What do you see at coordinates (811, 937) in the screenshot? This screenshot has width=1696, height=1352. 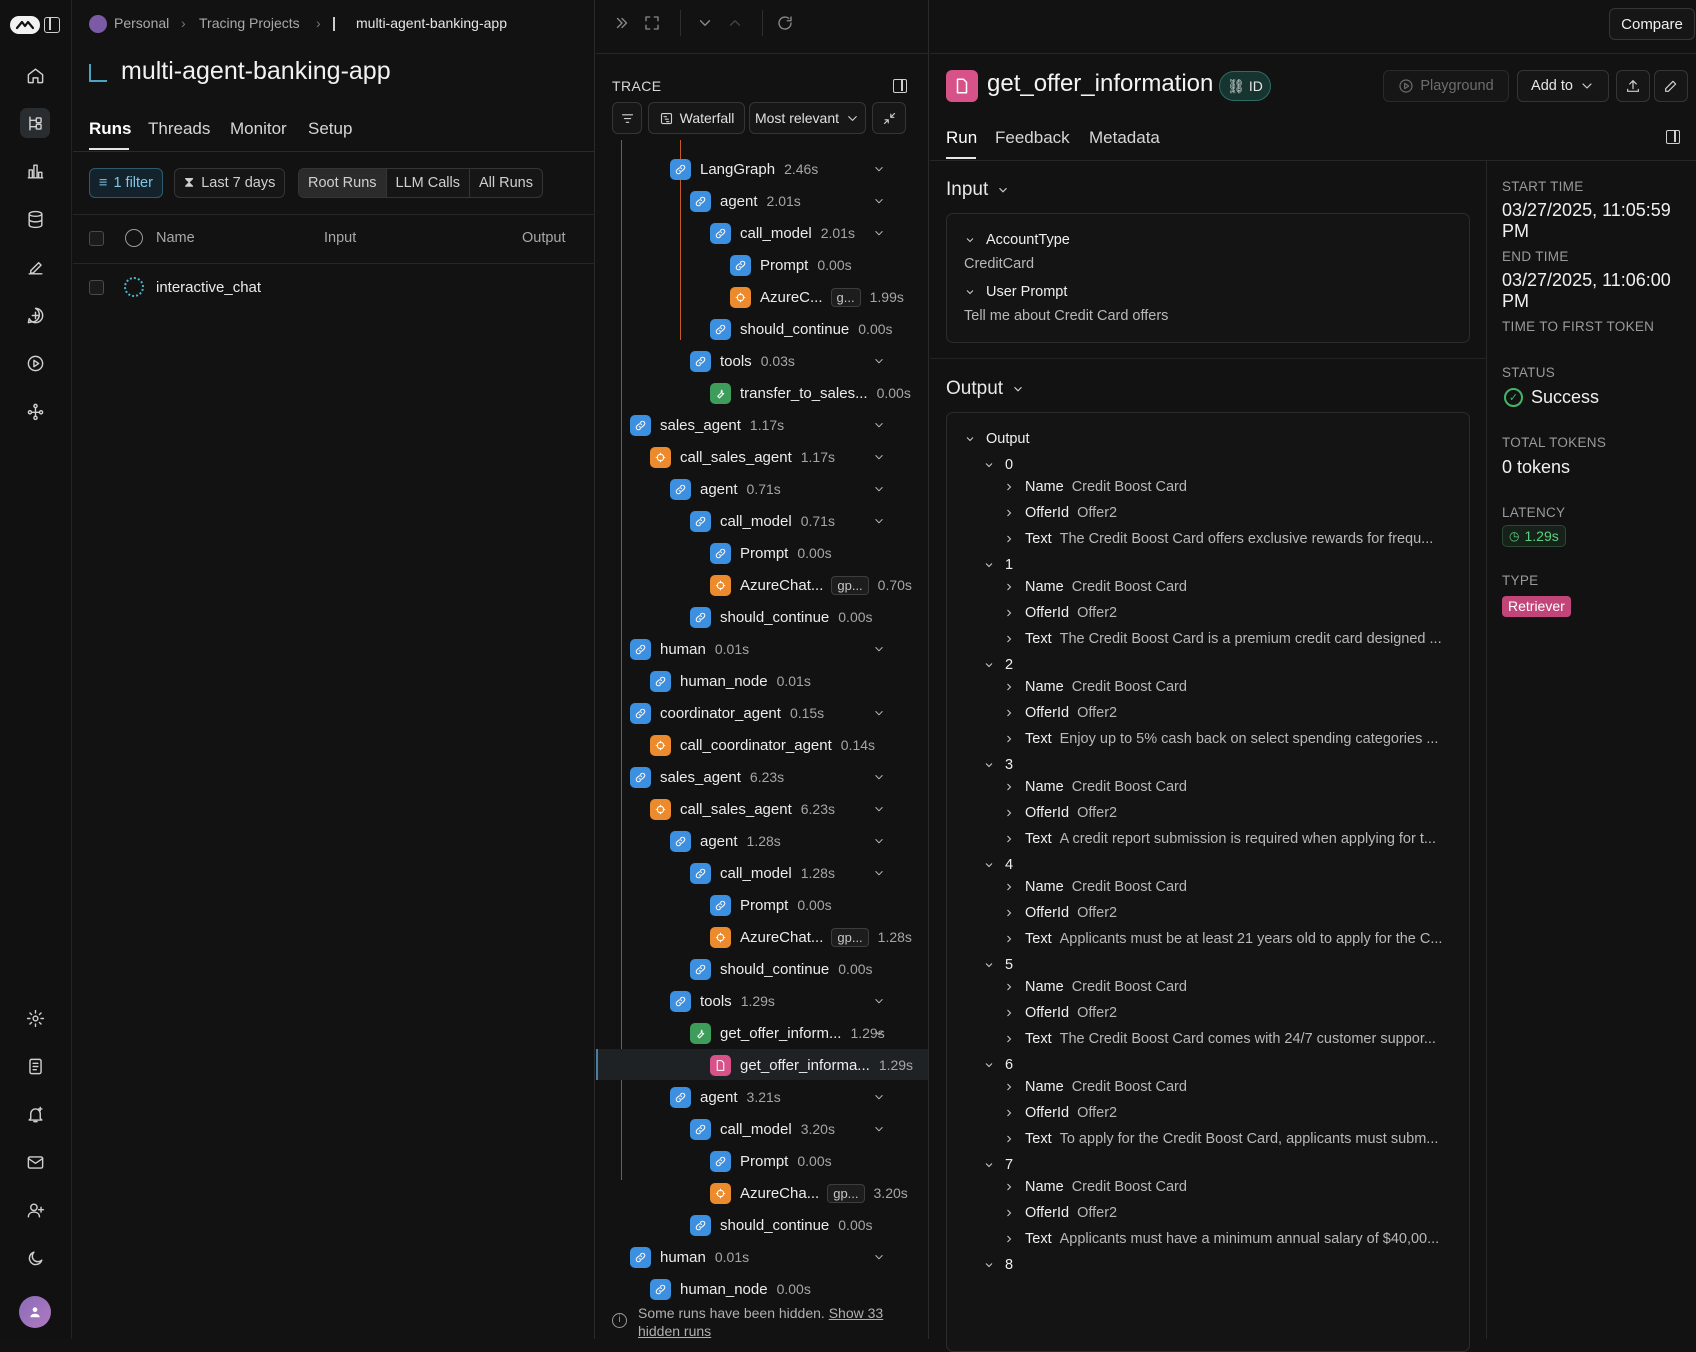 I see `trace-node: AzureChat... gp... 1.28s` at bounding box center [811, 937].